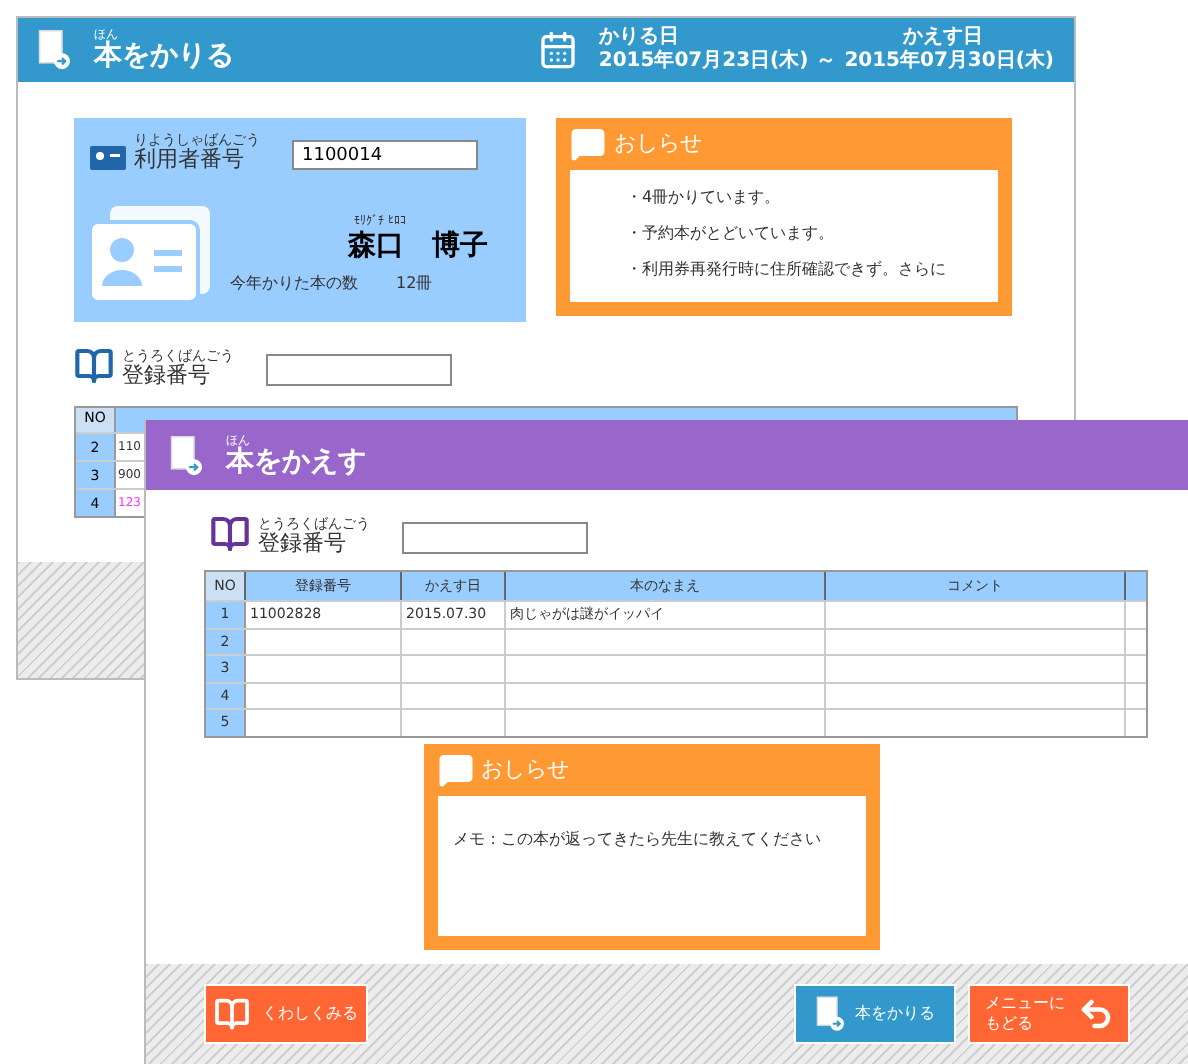  I want to click on window-title: 本をかえす, so click(296, 461).